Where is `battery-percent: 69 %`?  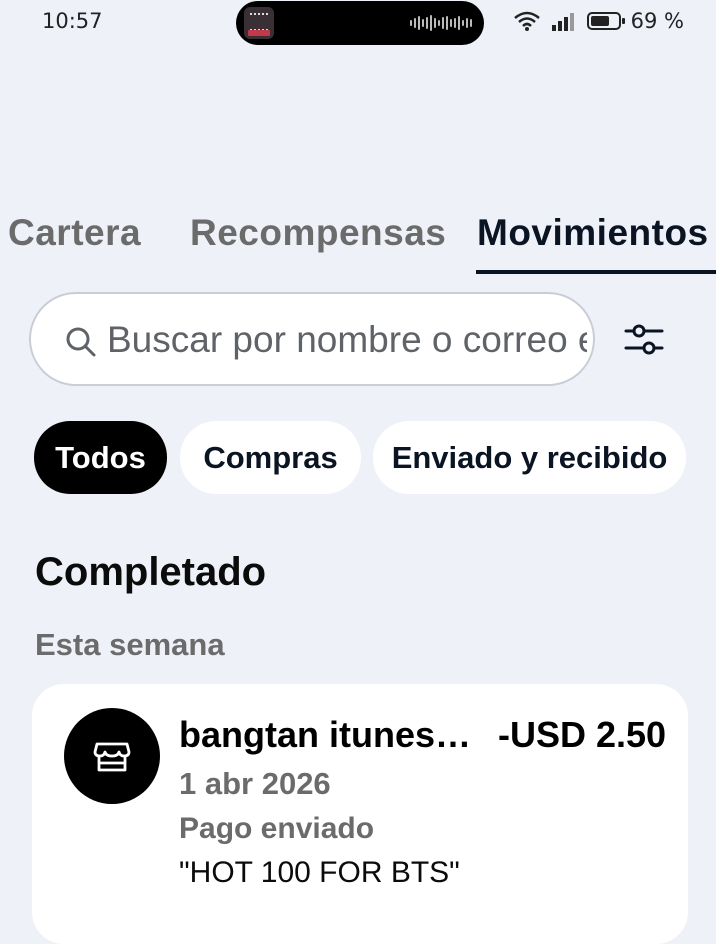 battery-percent: 69 % is located at coordinates (657, 21).